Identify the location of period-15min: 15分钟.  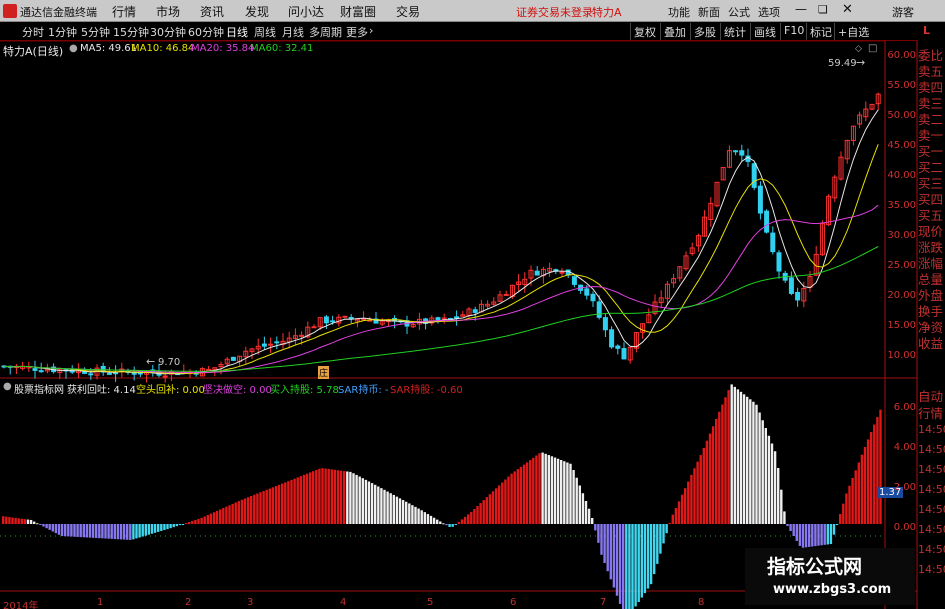
(131, 32).